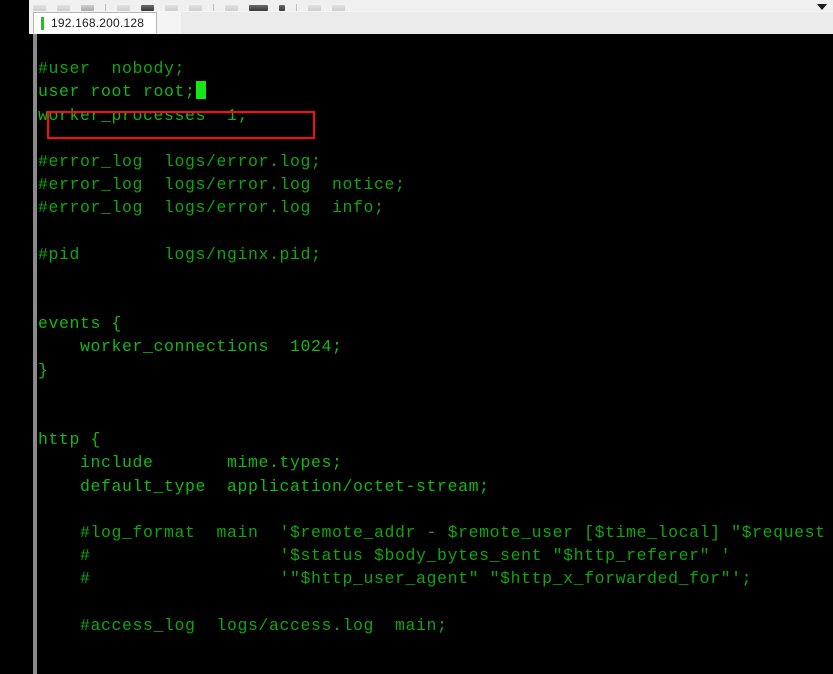 This screenshot has width=833, height=674. I want to click on tab-192-168-200-128: 192.168.200.128, so click(95, 22).